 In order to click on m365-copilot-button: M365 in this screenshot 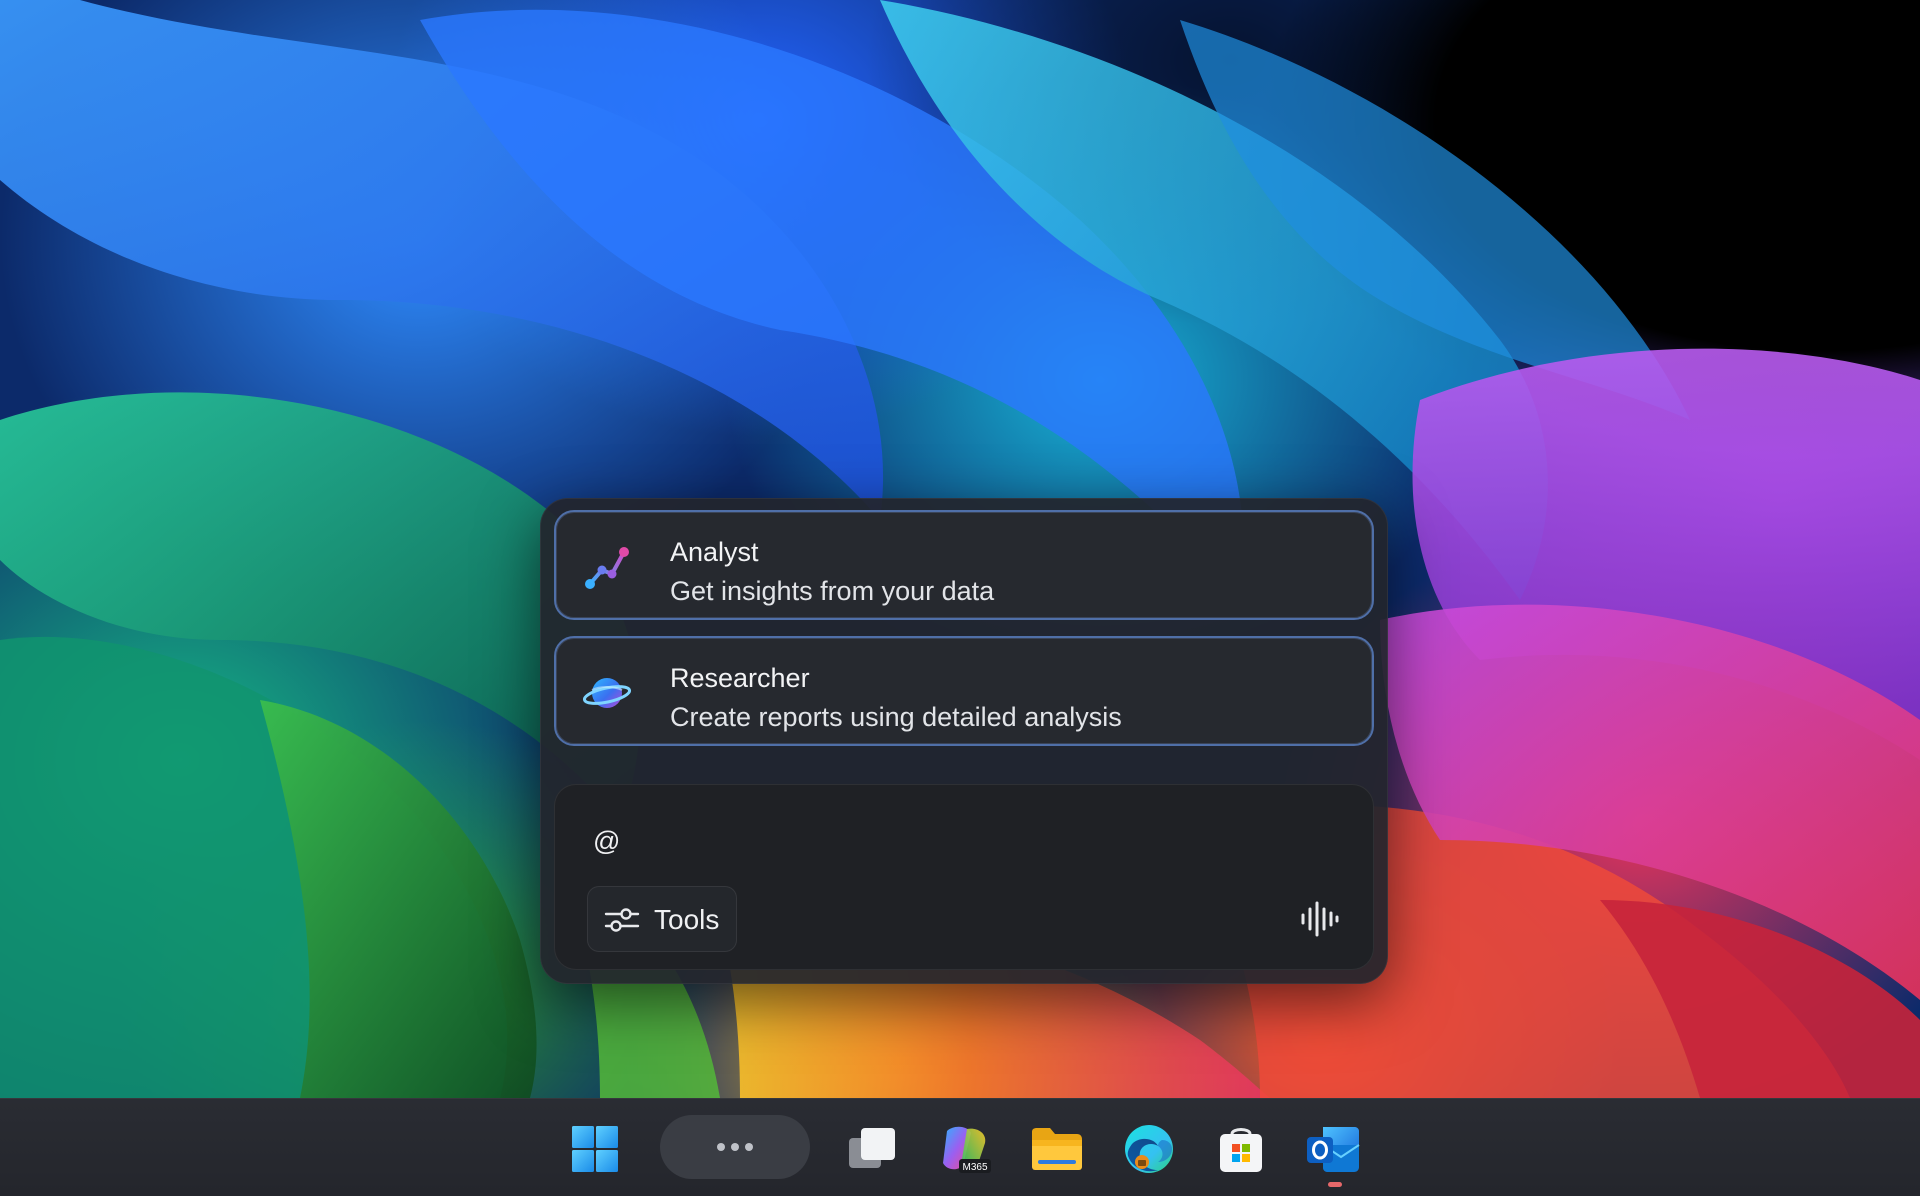, I will do `click(965, 1149)`.